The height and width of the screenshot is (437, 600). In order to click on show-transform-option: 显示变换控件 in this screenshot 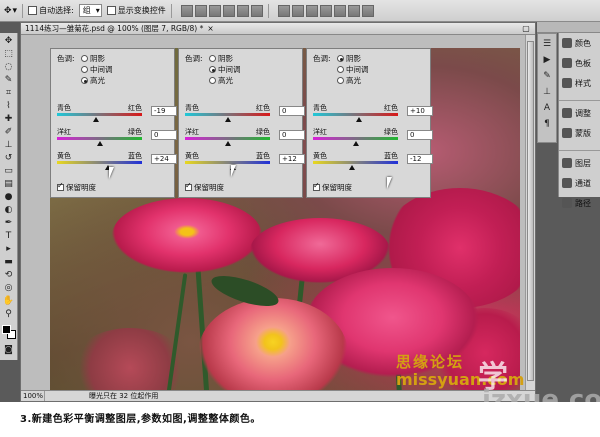, I will do `click(136, 10)`.